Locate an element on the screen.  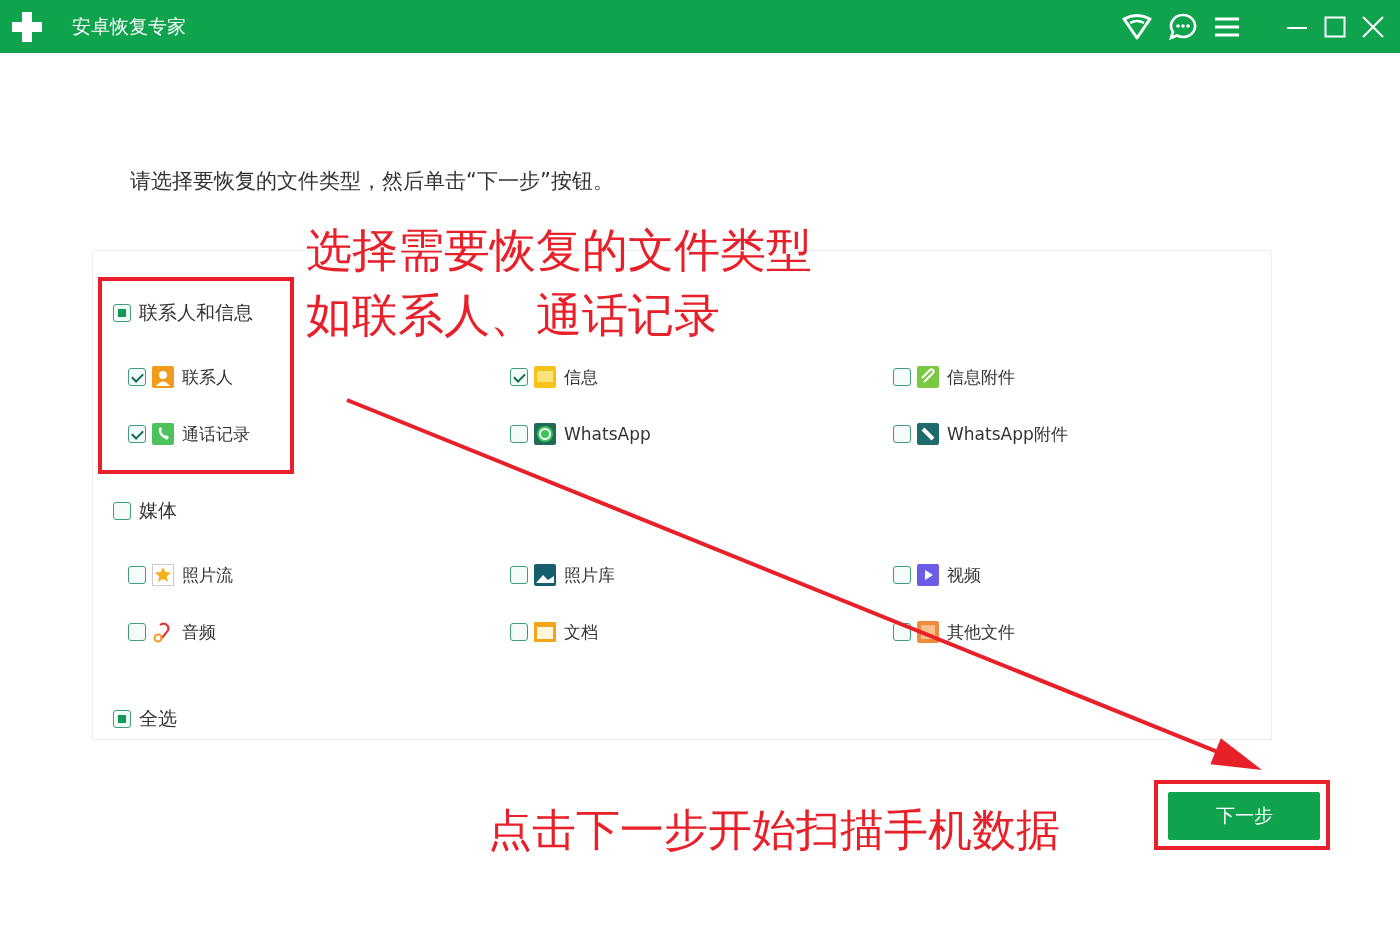
option-label: 信息 is located at coordinates (581, 377).